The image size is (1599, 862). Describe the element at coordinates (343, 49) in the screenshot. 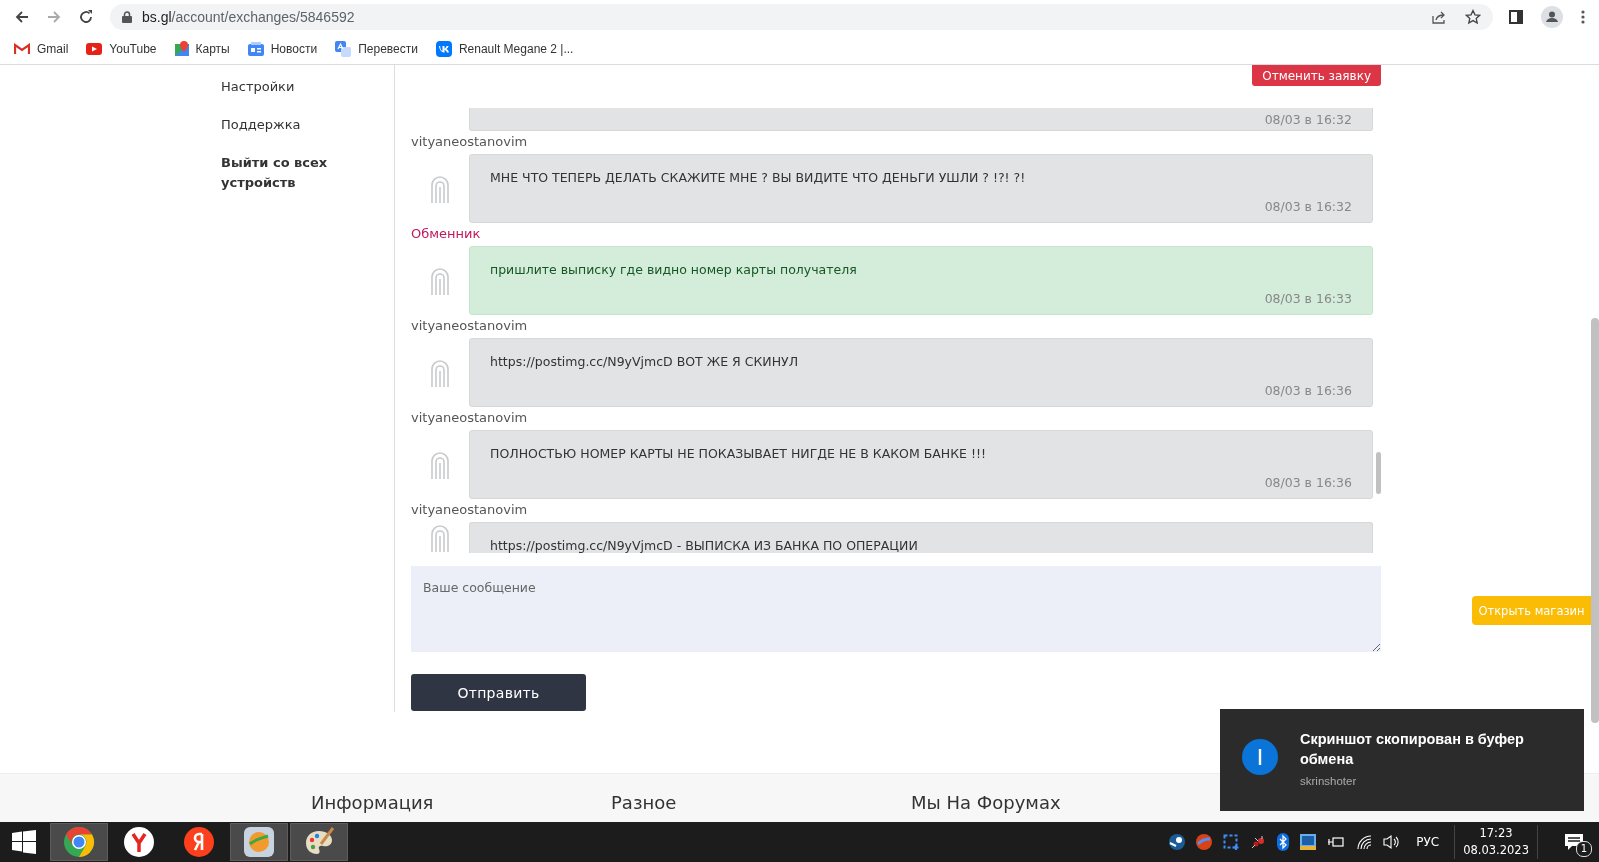

I see `translate-icon` at that location.